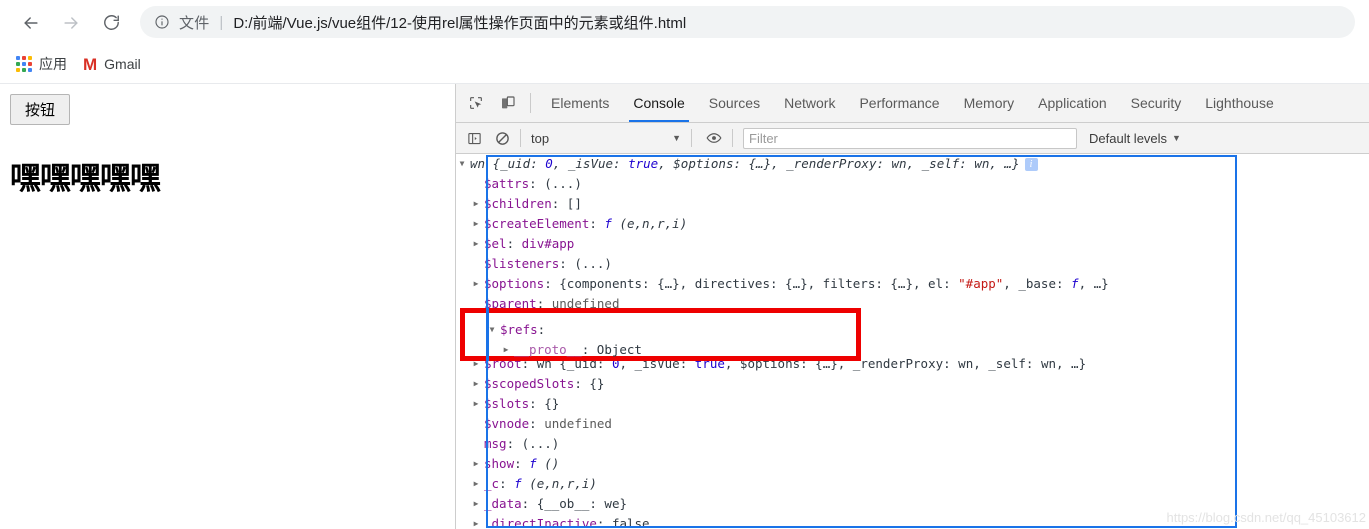 The height and width of the screenshot is (529, 1369). I want to click on console-log-row-highlighted: ▼ $refs:, so click(660, 330).